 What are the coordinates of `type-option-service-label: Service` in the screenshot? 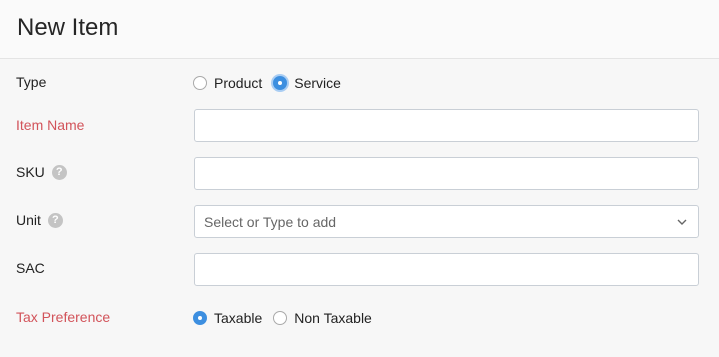 It's located at (317, 83).